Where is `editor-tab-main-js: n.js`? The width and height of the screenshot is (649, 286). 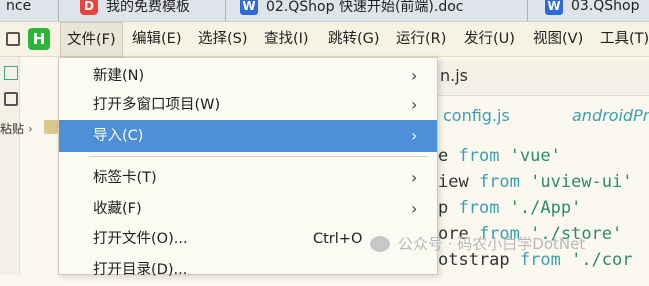 editor-tab-main-js: n.js is located at coordinates (454, 75).